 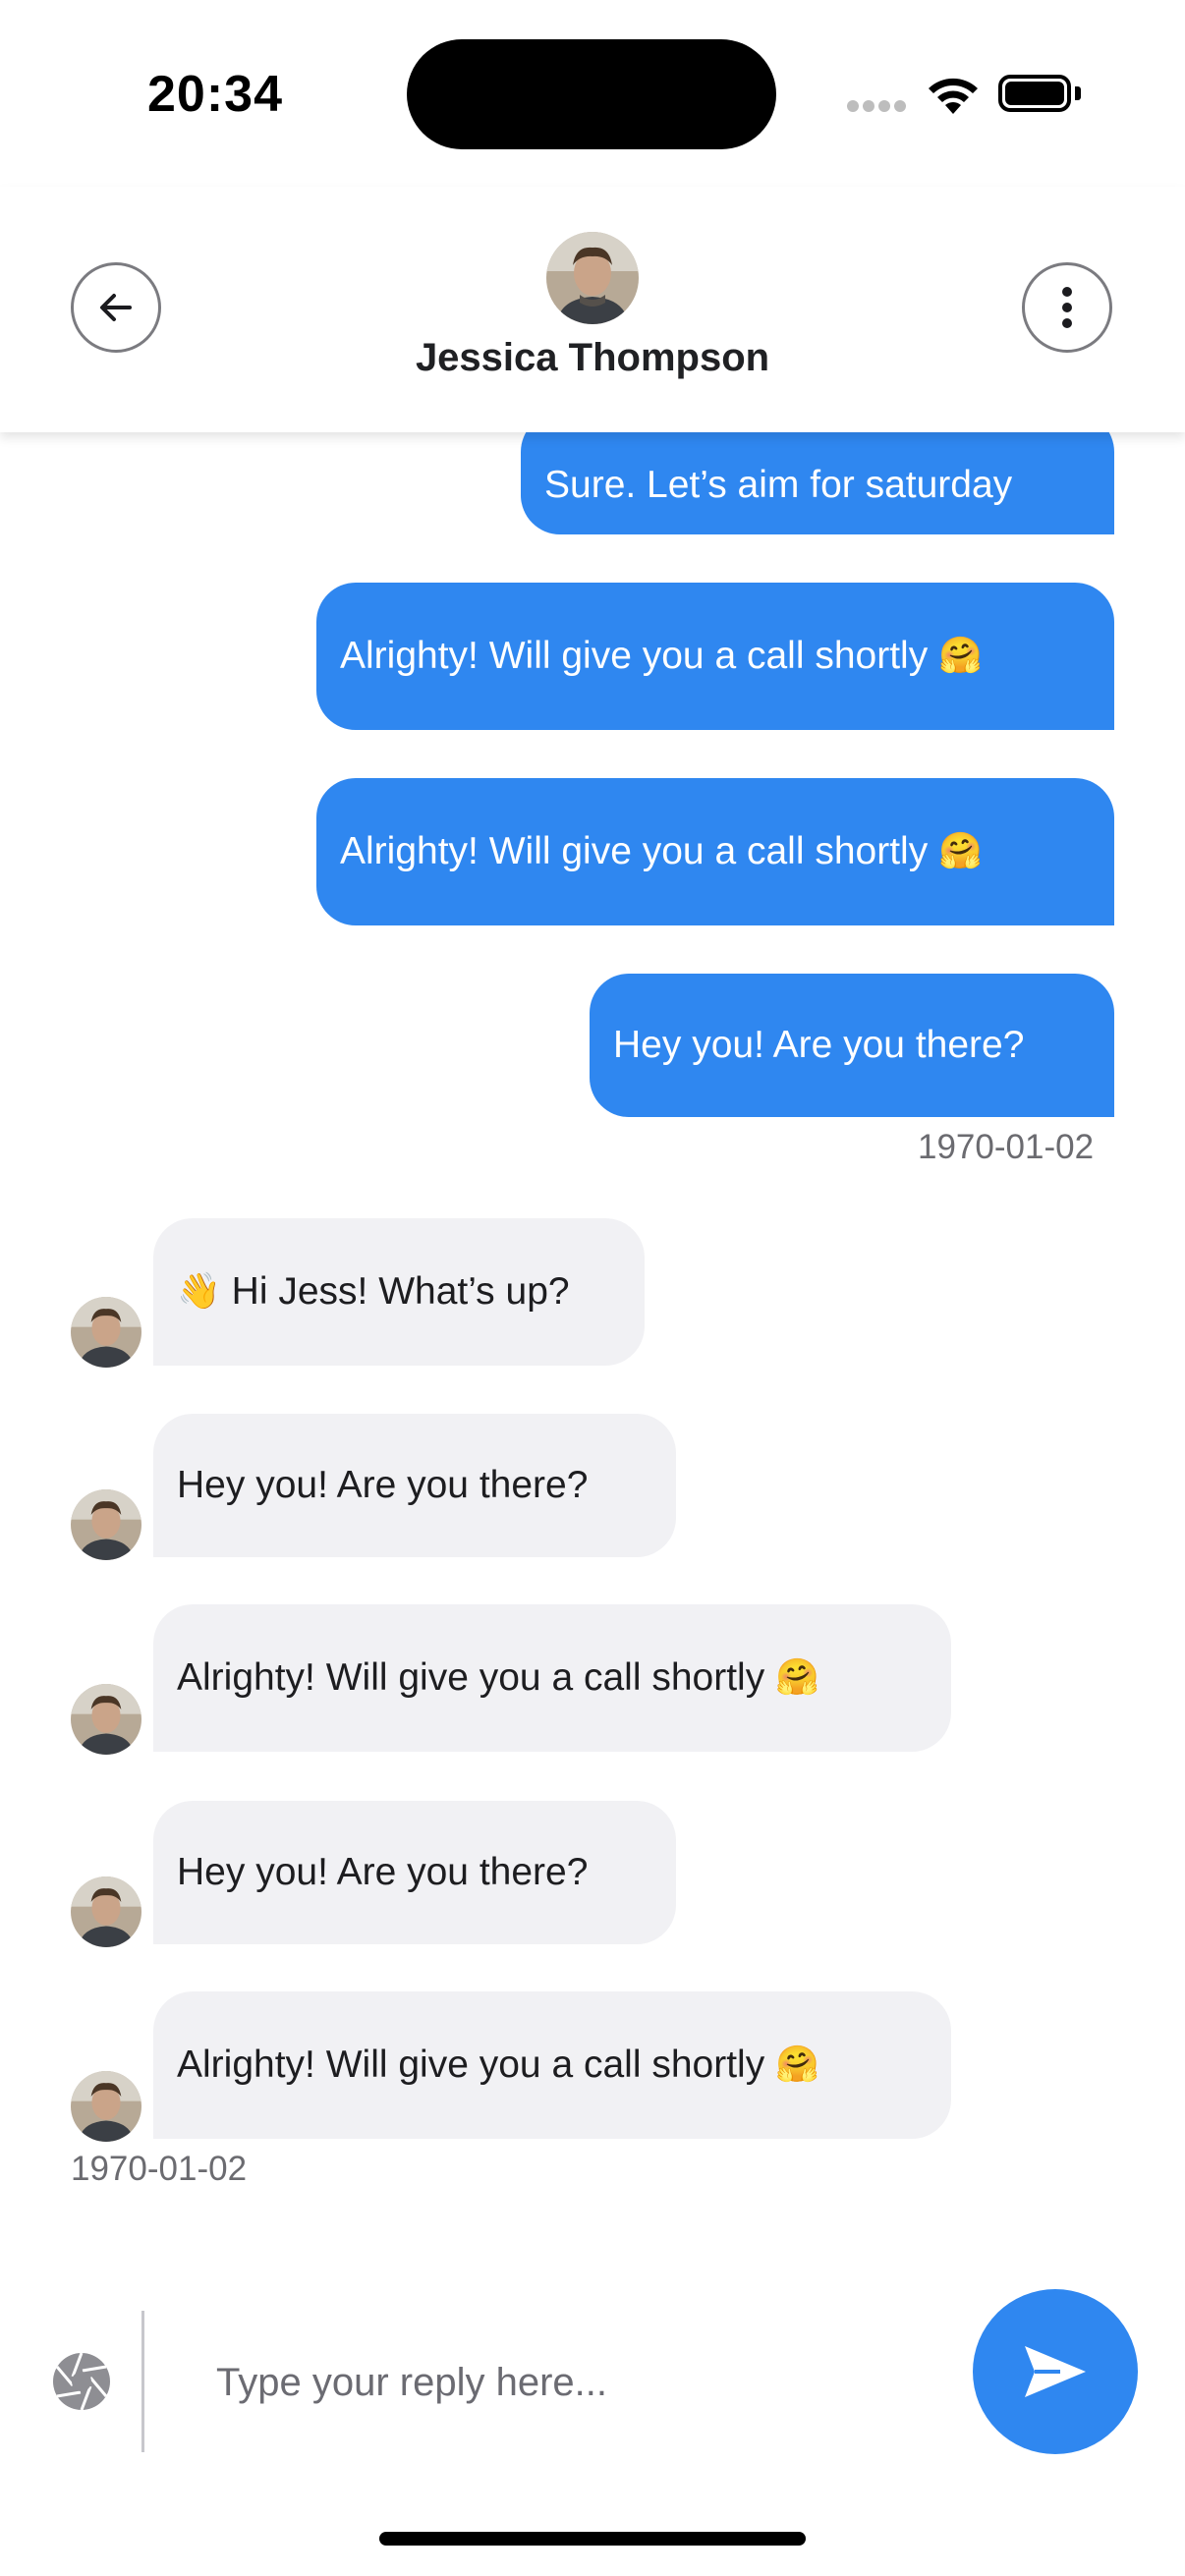 What do you see at coordinates (215, 94) in the screenshot?
I see `status-time: 20:34` at bounding box center [215, 94].